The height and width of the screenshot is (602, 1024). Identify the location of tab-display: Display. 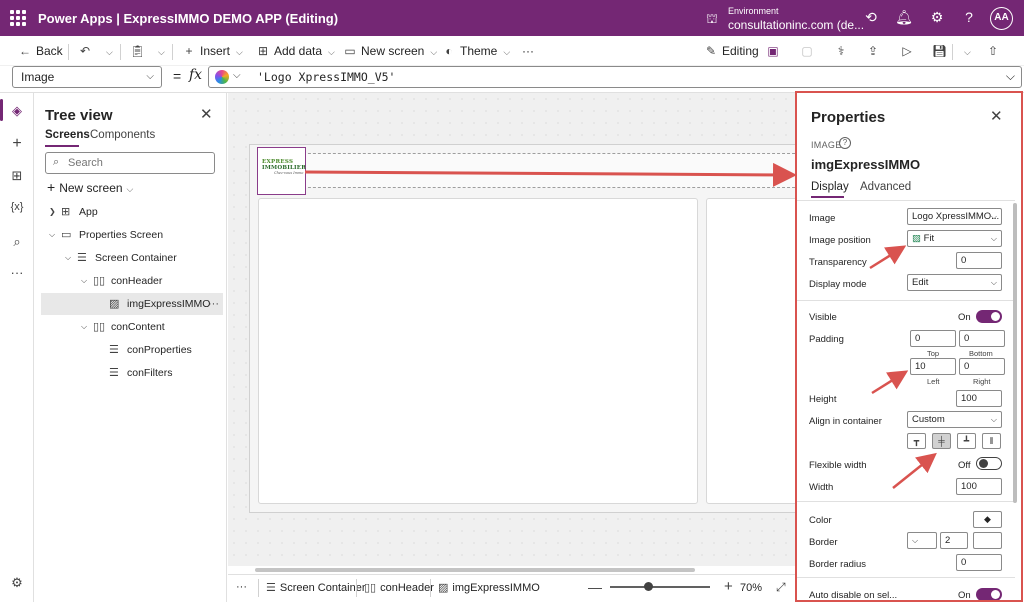
(830, 187).